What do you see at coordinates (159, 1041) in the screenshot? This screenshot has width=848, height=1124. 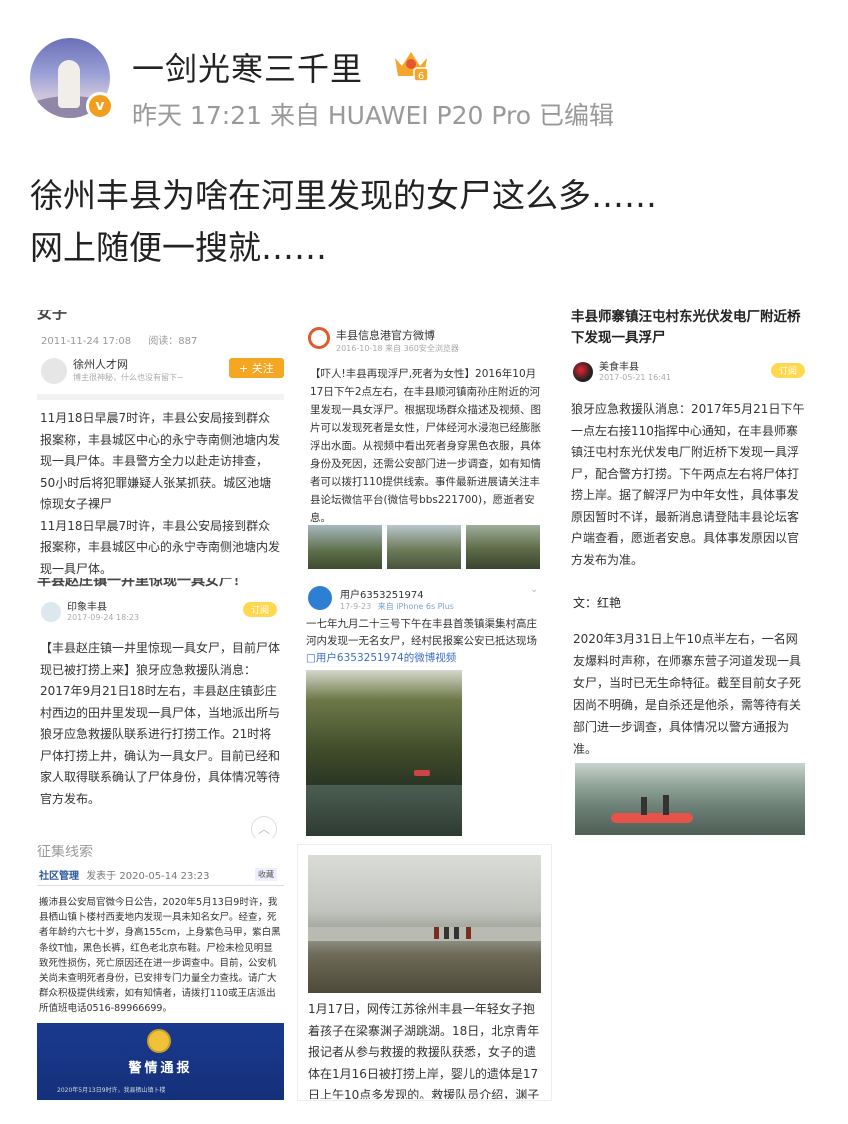 I see `police-emblem-icon` at bounding box center [159, 1041].